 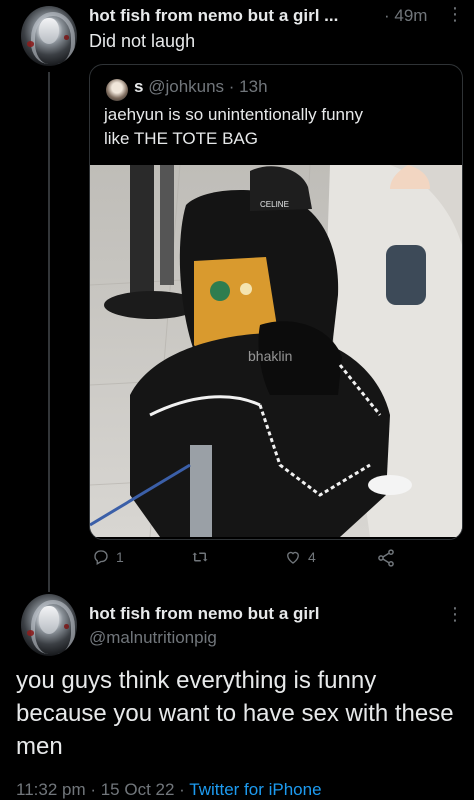 I want to click on retweet-icon, so click(x=200, y=557).